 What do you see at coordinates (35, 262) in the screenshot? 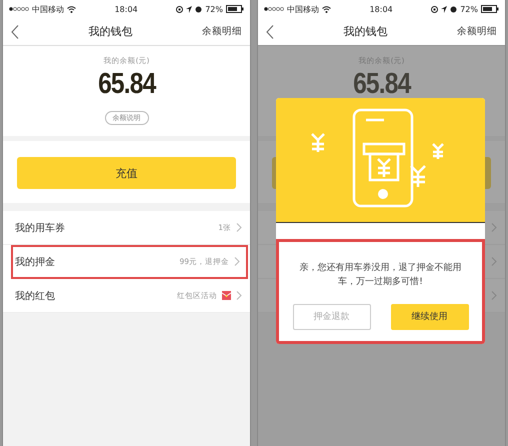
I see `row-title: 我的押金` at bounding box center [35, 262].